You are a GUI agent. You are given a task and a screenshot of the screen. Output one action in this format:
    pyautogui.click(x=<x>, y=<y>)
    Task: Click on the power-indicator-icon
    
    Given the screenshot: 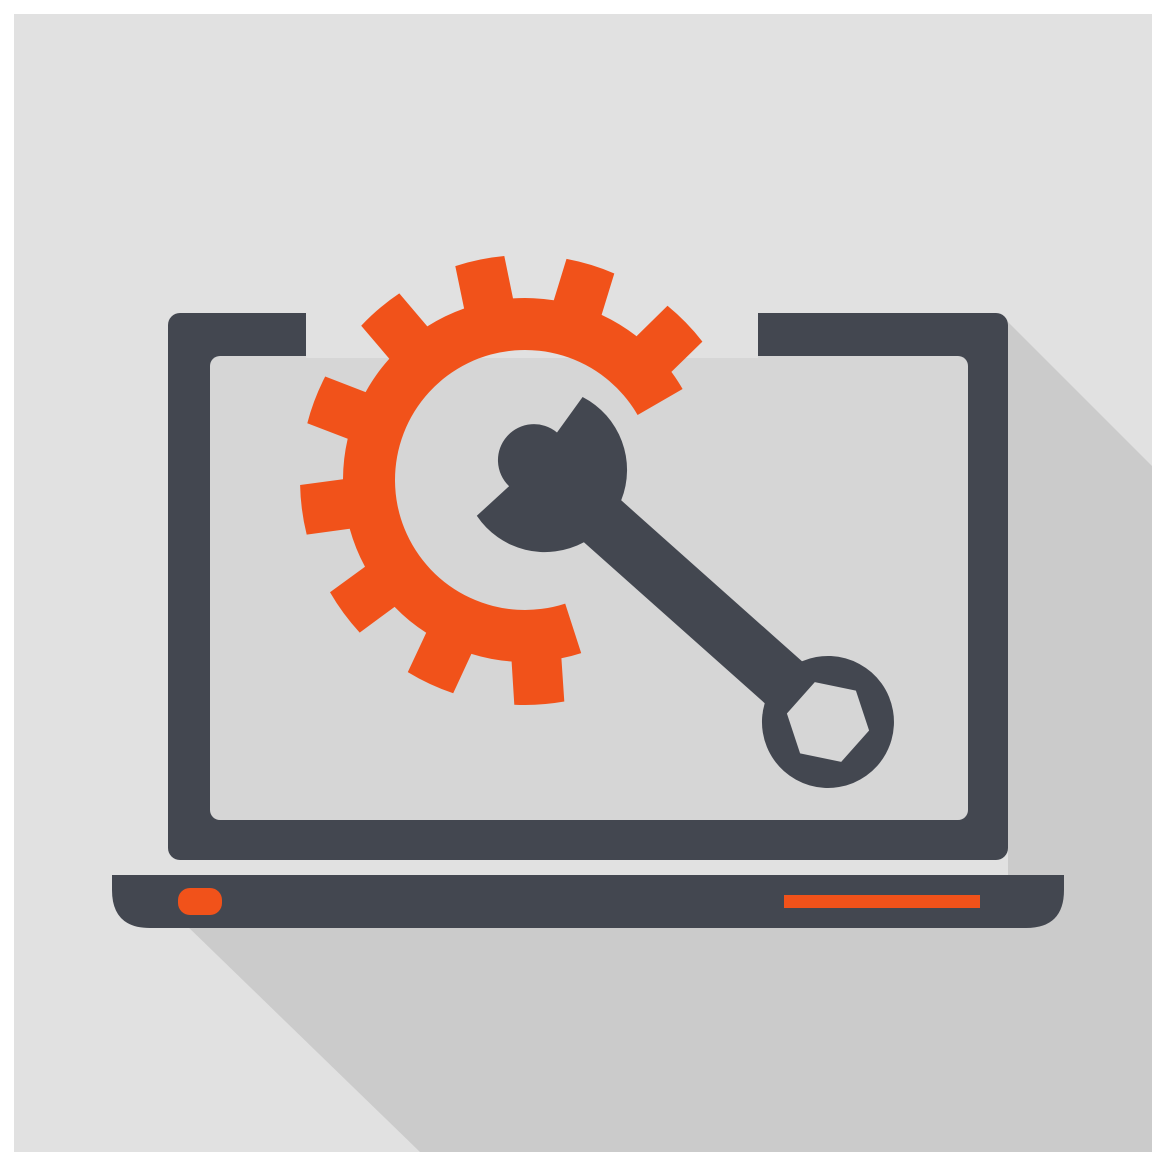 What is the action you would take?
    pyautogui.click(x=200, y=901)
    